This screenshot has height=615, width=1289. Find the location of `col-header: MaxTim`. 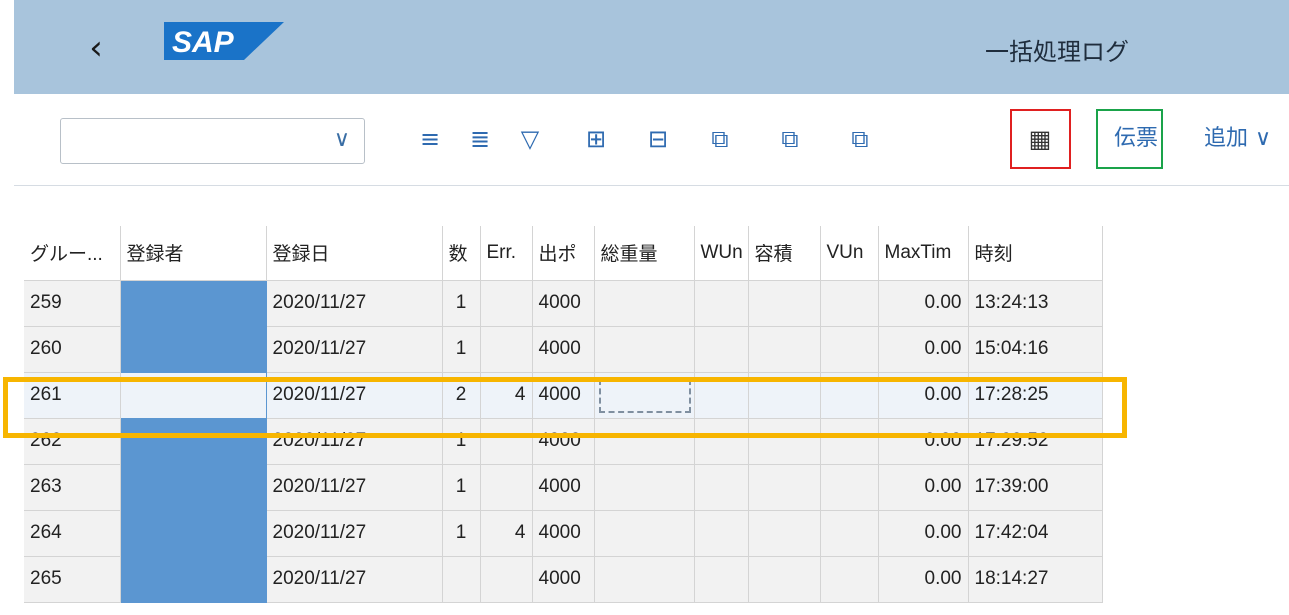

col-header: MaxTim is located at coordinates (923, 253).